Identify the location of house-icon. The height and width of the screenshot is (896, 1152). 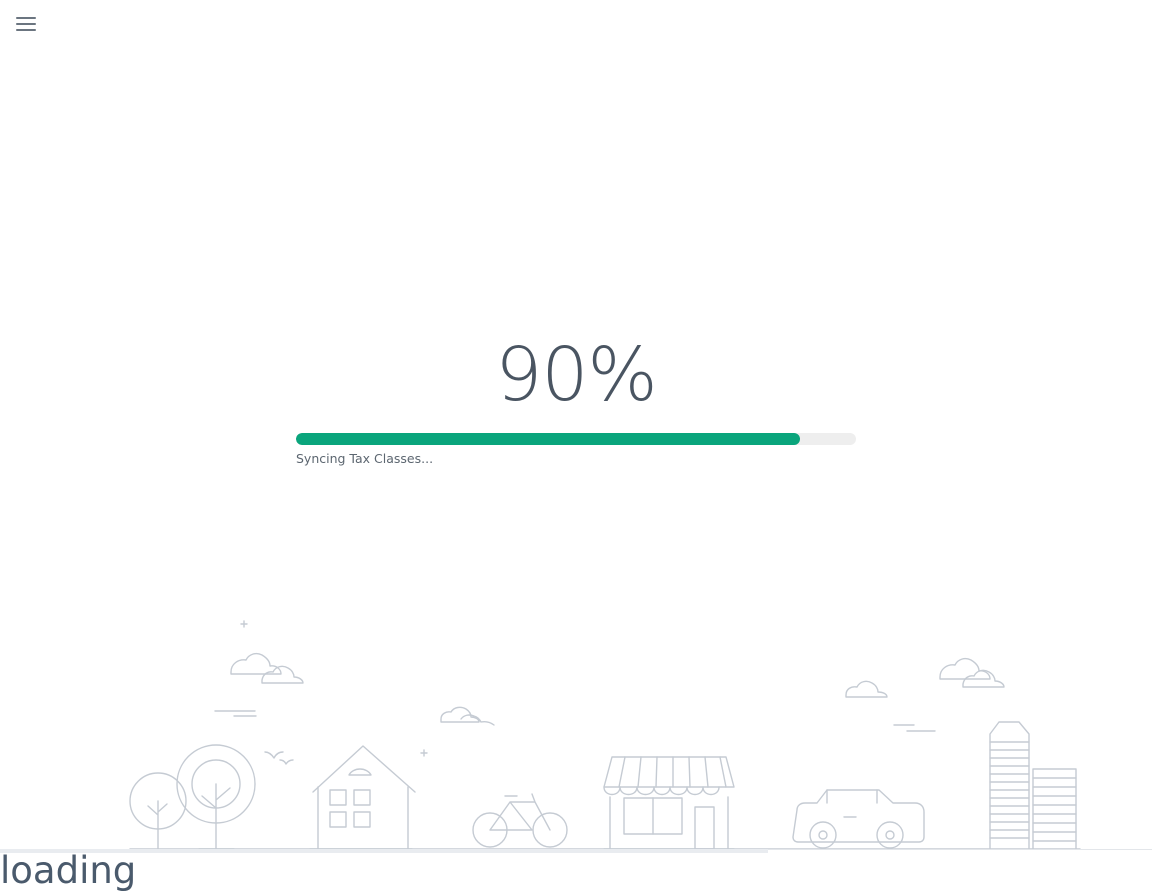
(362, 797).